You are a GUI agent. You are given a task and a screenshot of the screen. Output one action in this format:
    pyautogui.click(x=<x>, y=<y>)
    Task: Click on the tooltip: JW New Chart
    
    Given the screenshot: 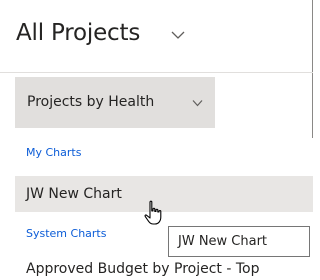 What is the action you would take?
    pyautogui.click(x=239, y=241)
    